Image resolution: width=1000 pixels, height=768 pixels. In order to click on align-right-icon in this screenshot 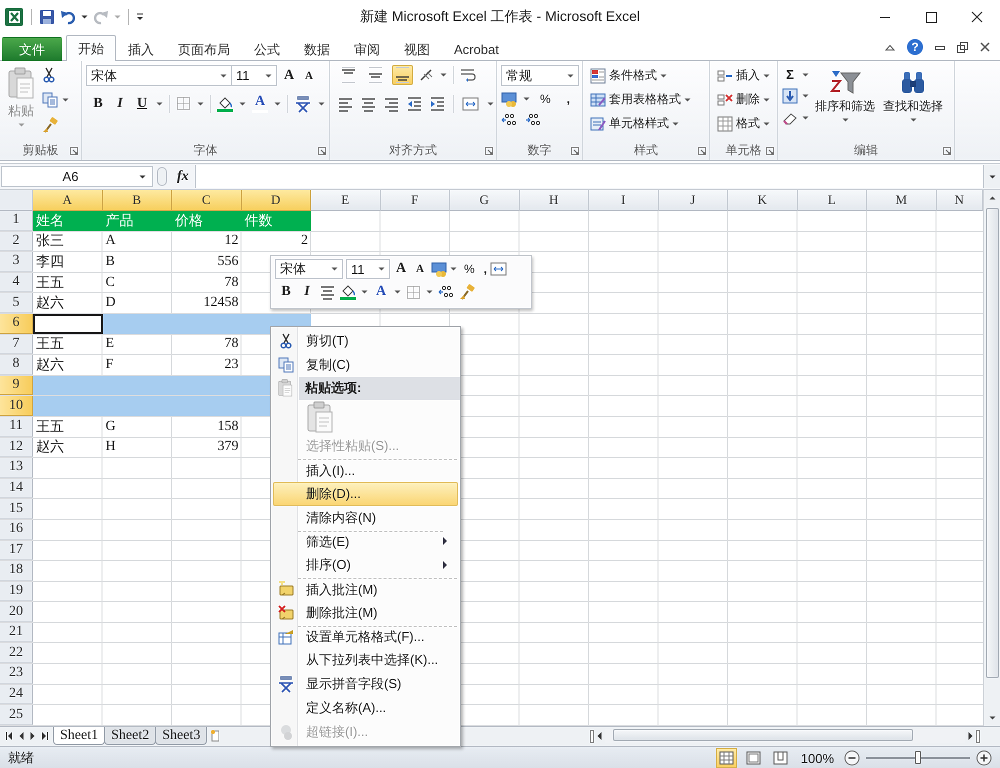, I will do `click(391, 104)`.